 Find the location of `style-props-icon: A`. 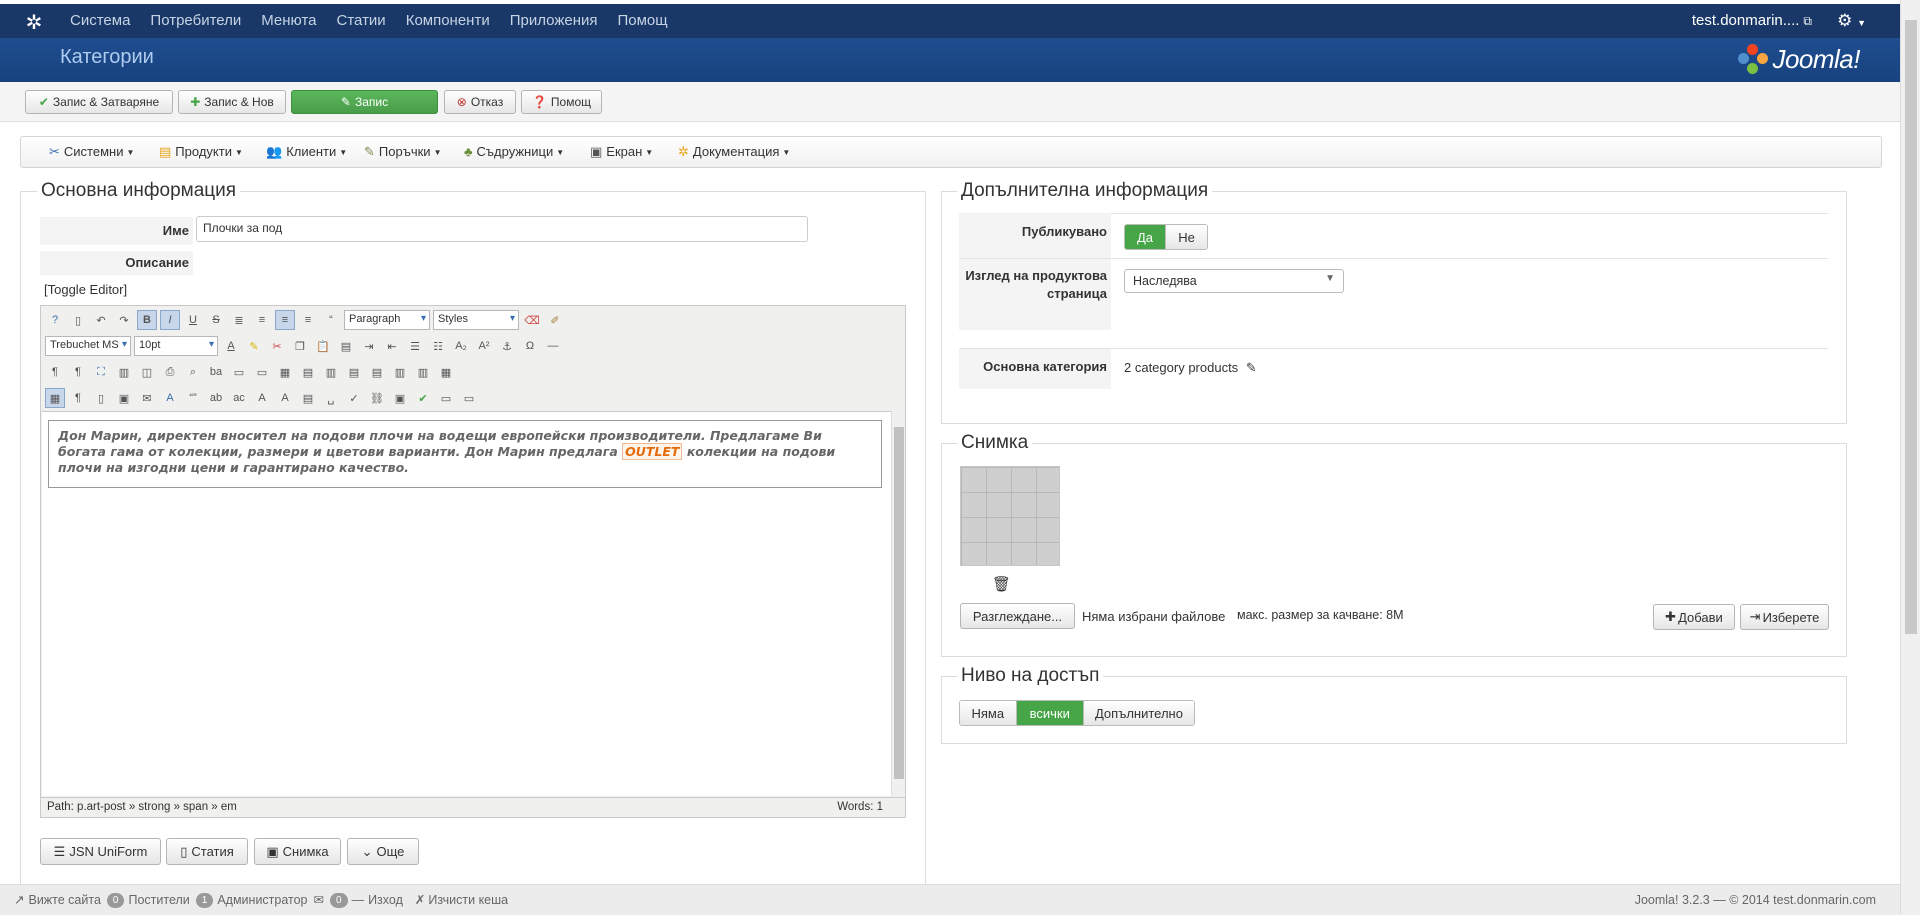

style-props-icon: A is located at coordinates (170, 398).